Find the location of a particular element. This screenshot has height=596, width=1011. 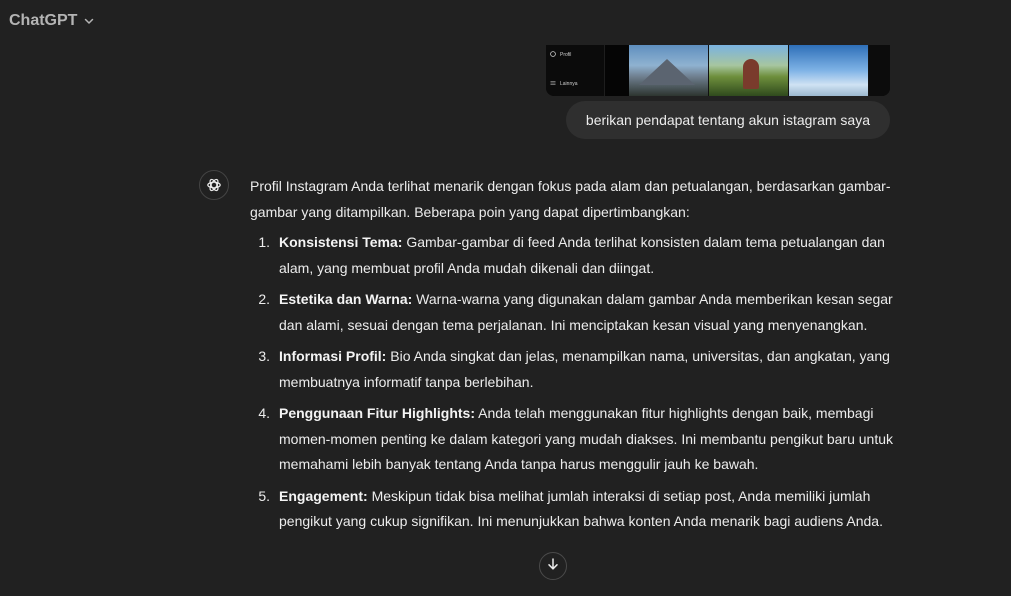

point-title: Engagement: is located at coordinates (323, 495).